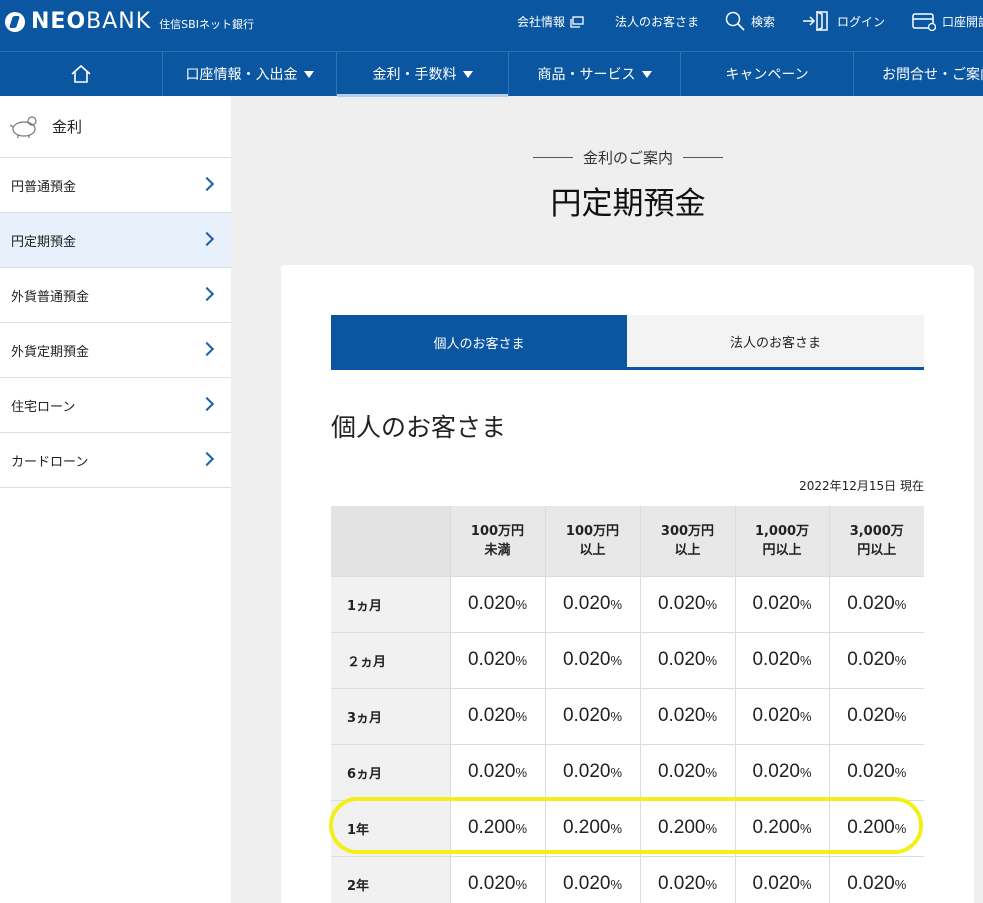  I want to click on sidebar-item-fx-savings: 外貨普通預金, so click(115, 295).